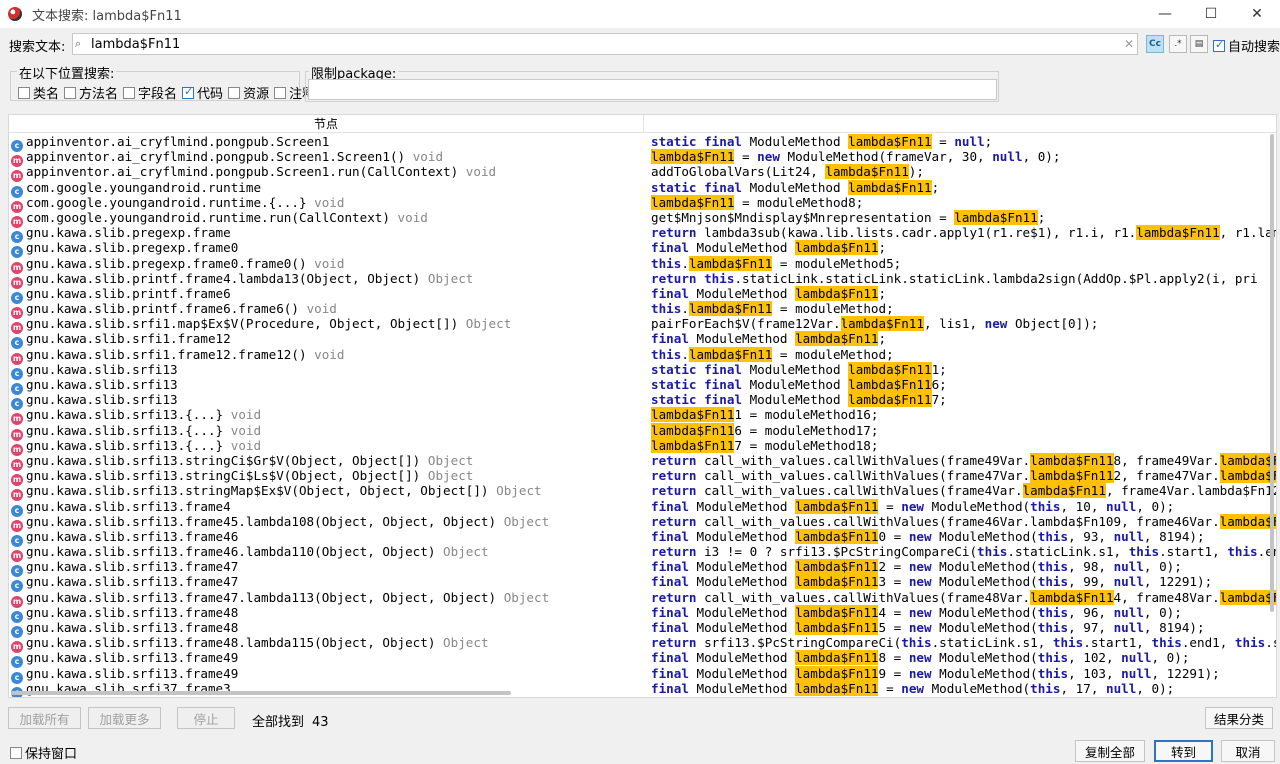 The width and height of the screenshot is (1280, 764). Describe the element at coordinates (99, 94) in the screenshot. I see `location-option-label: 方法名` at that location.